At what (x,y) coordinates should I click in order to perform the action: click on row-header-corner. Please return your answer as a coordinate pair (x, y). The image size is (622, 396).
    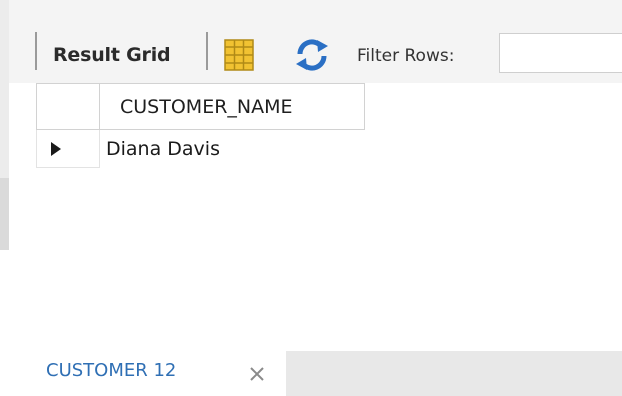
    Looking at the image, I should click on (68, 106).